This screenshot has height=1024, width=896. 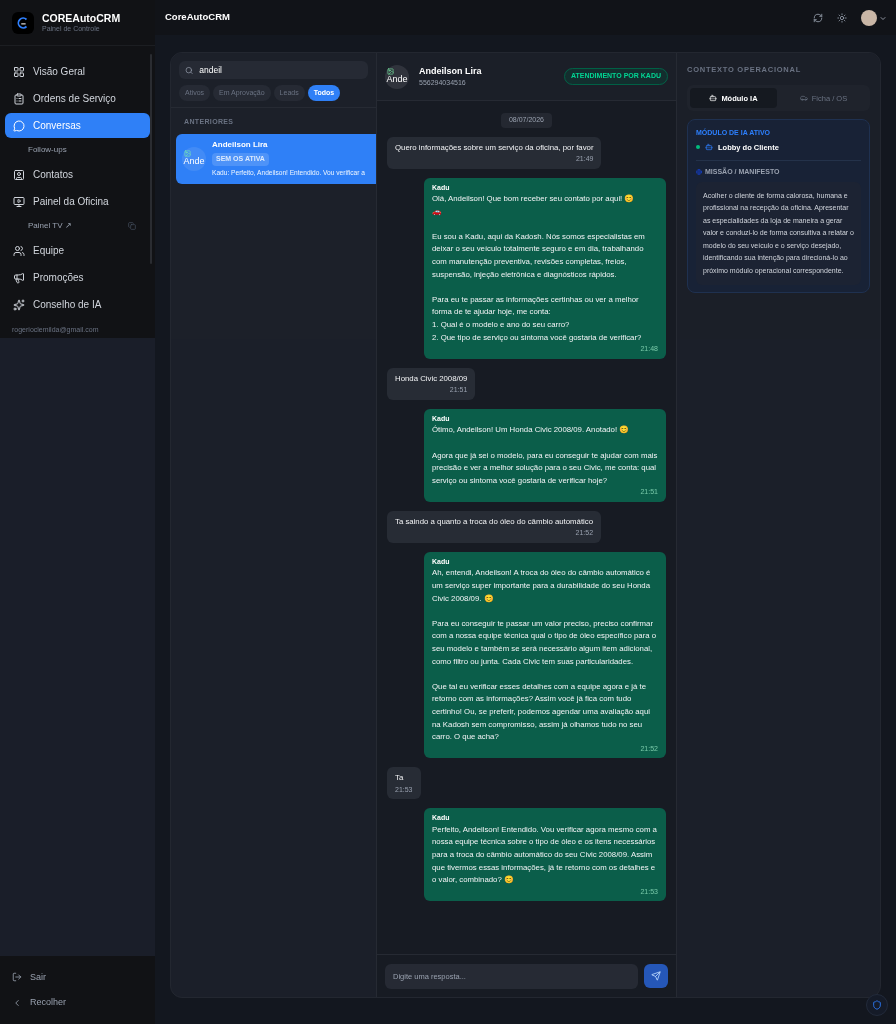 What do you see at coordinates (77, 1003) in the screenshot?
I see `sidebar-footer-button: Recolher` at bounding box center [77, 1003].